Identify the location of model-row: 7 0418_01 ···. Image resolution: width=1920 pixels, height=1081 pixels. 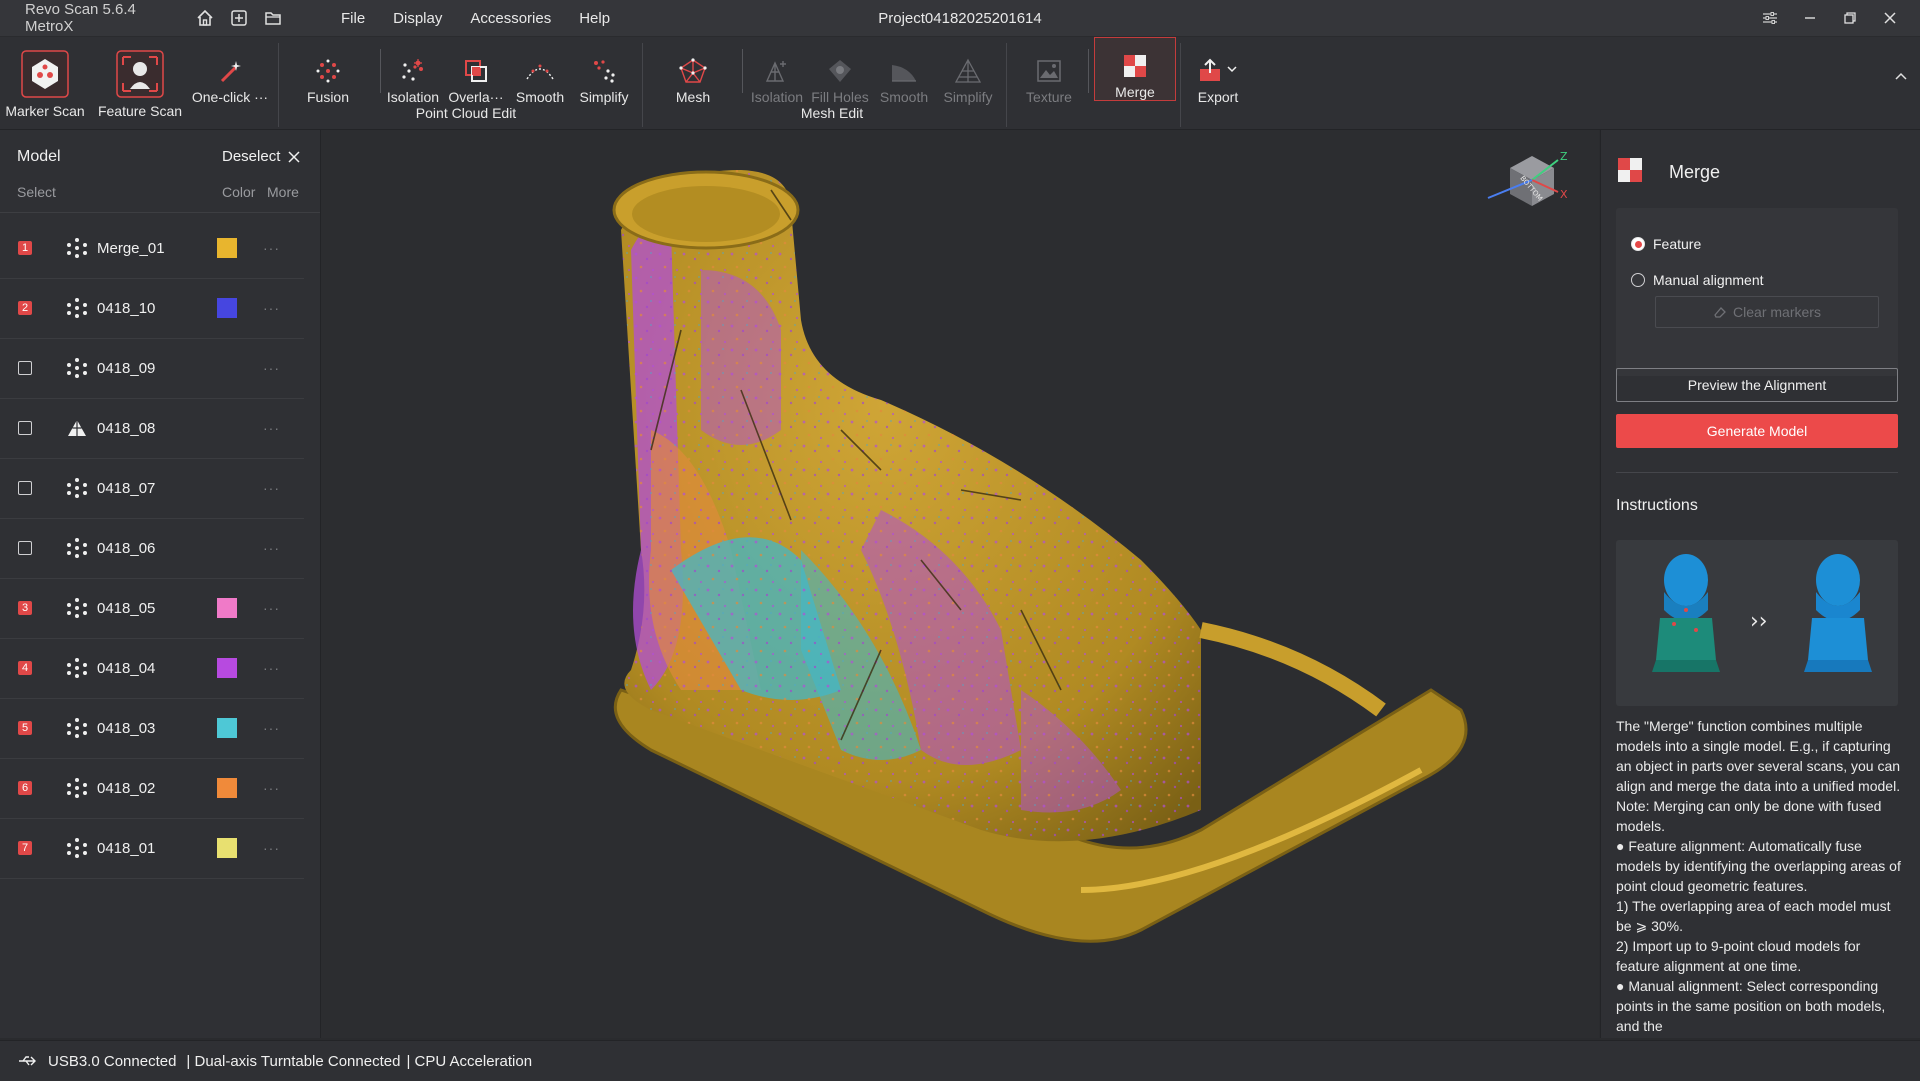
(152, 848).